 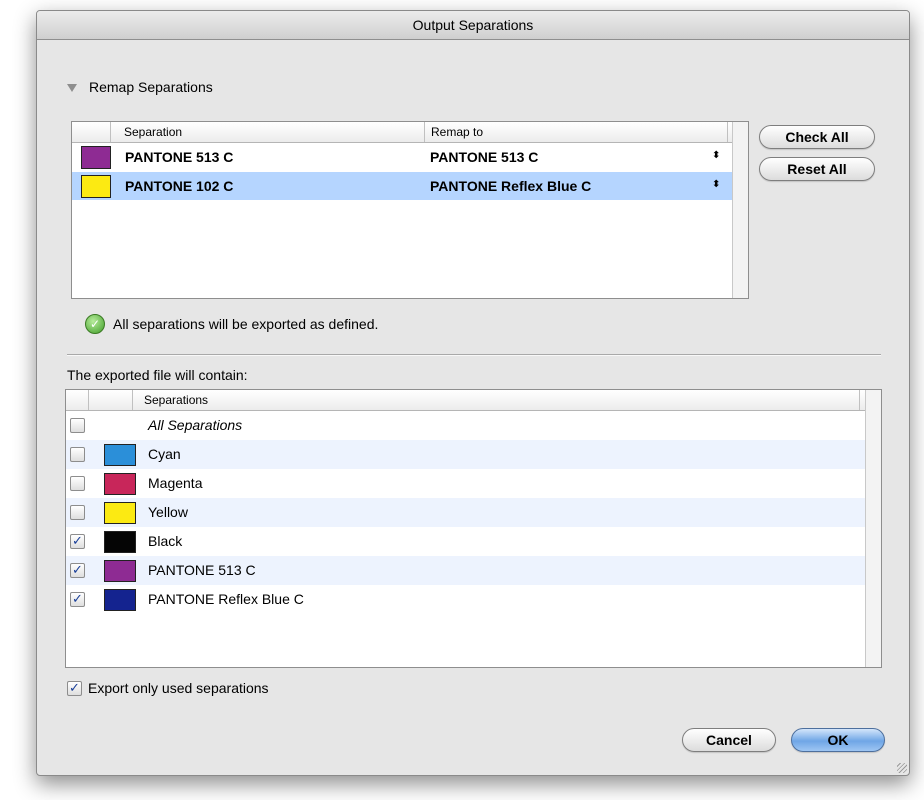 What do you see at coordinates (740, 210) in the screenshot?
I see `remap-table-scrollbar` at bounding box center [740, 210].